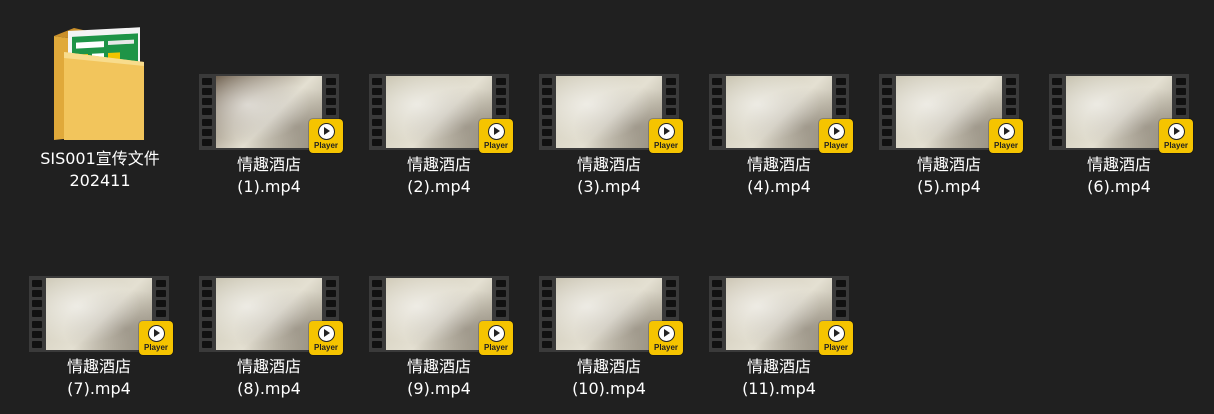 The image size is (1214, 414). I want to click on video-file-item: Player 情趣酒店 (5).mp4, so click(949, 136).